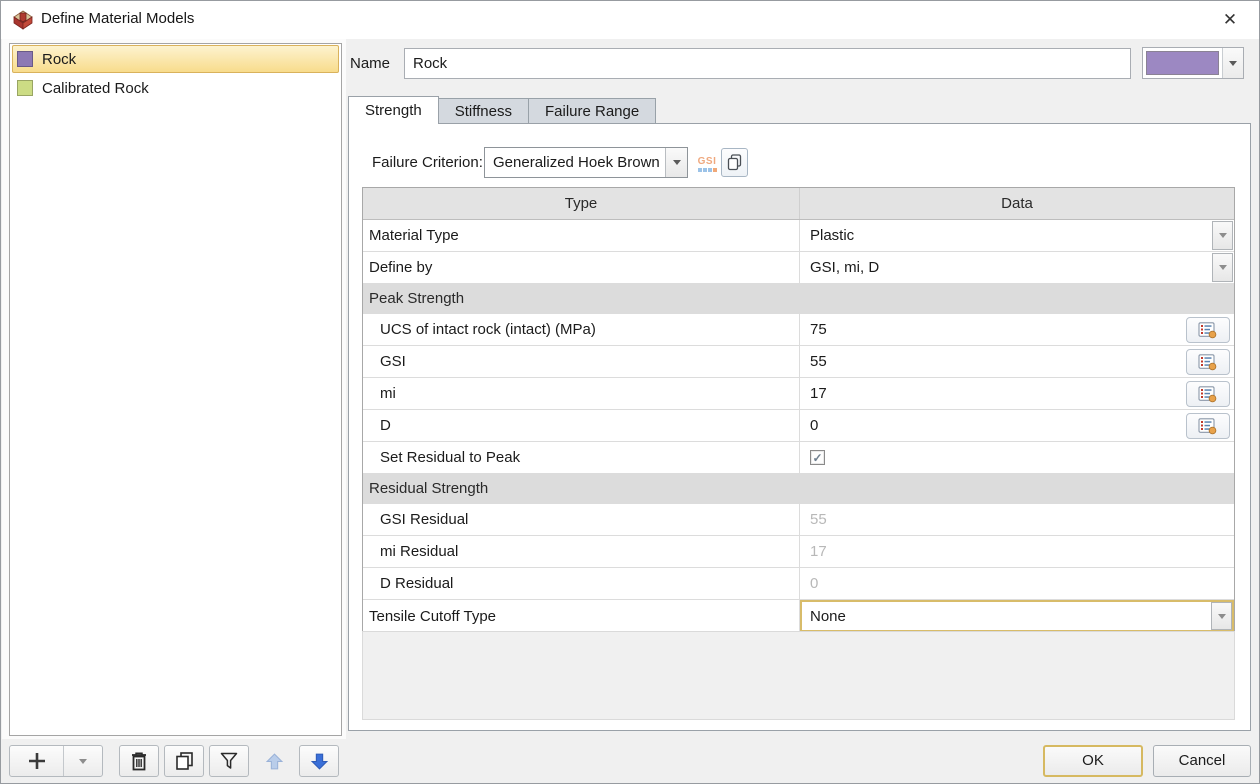 The width and height of the screenshot is (1260, 784). What do you see at coordinates (798, 489) in the screenshot?
I see `section-header-residual-strength: Residual Strength` at bounding box center [798, 489].